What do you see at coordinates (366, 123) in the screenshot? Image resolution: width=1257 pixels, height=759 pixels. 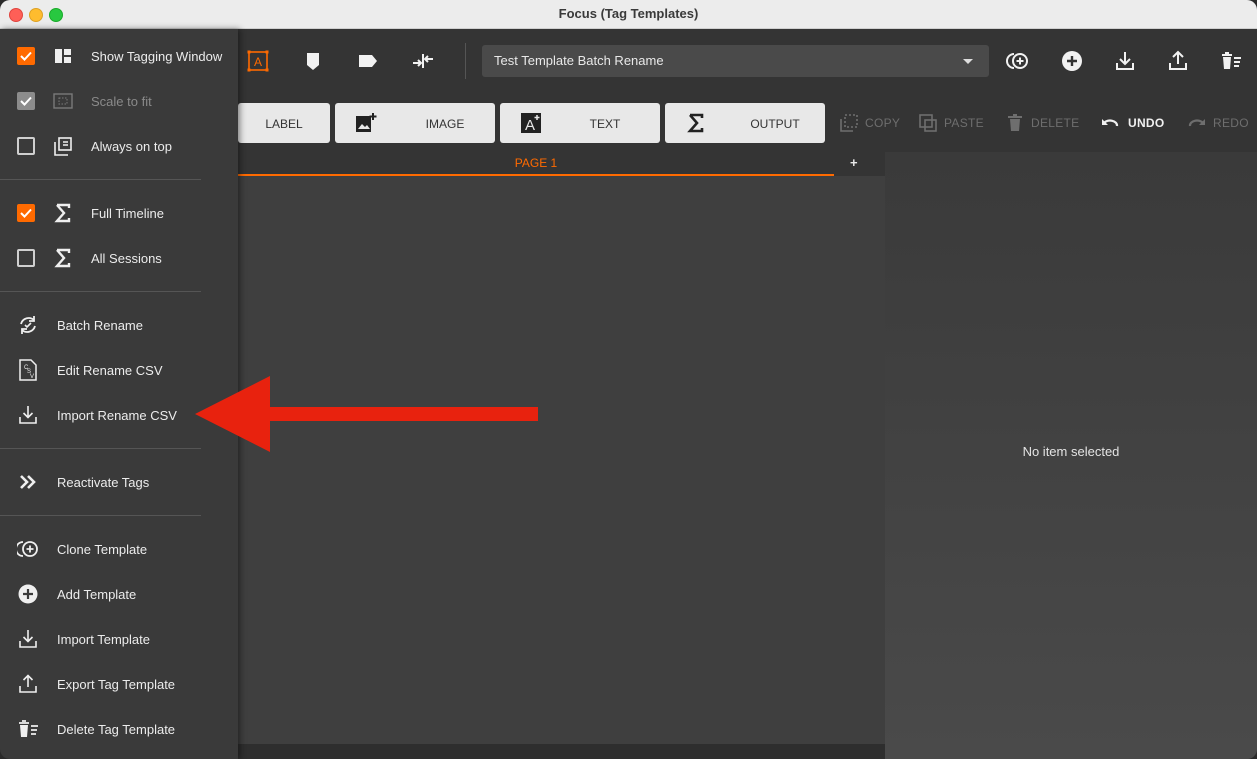 I see `add-image-icon` at bounding box center [366, 123].